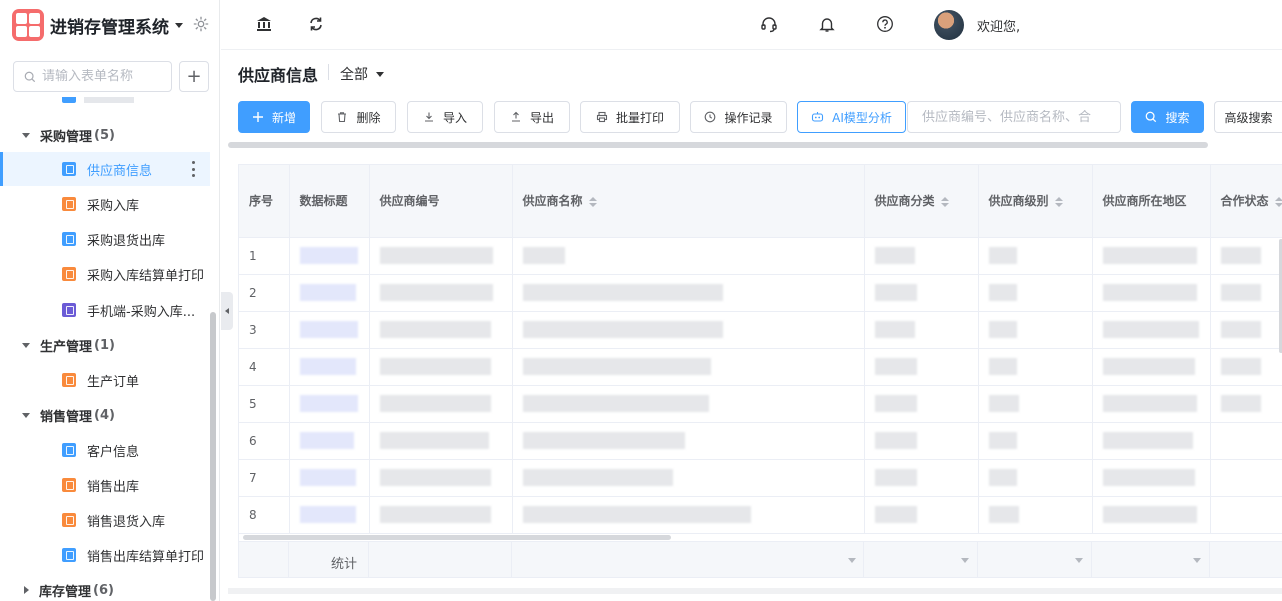 This screenshot has width=1282, height=601. What do you see at coordinates (274, 117) in the screenshot?
I see `add-button: 新增` at bounding box center [274, 117].